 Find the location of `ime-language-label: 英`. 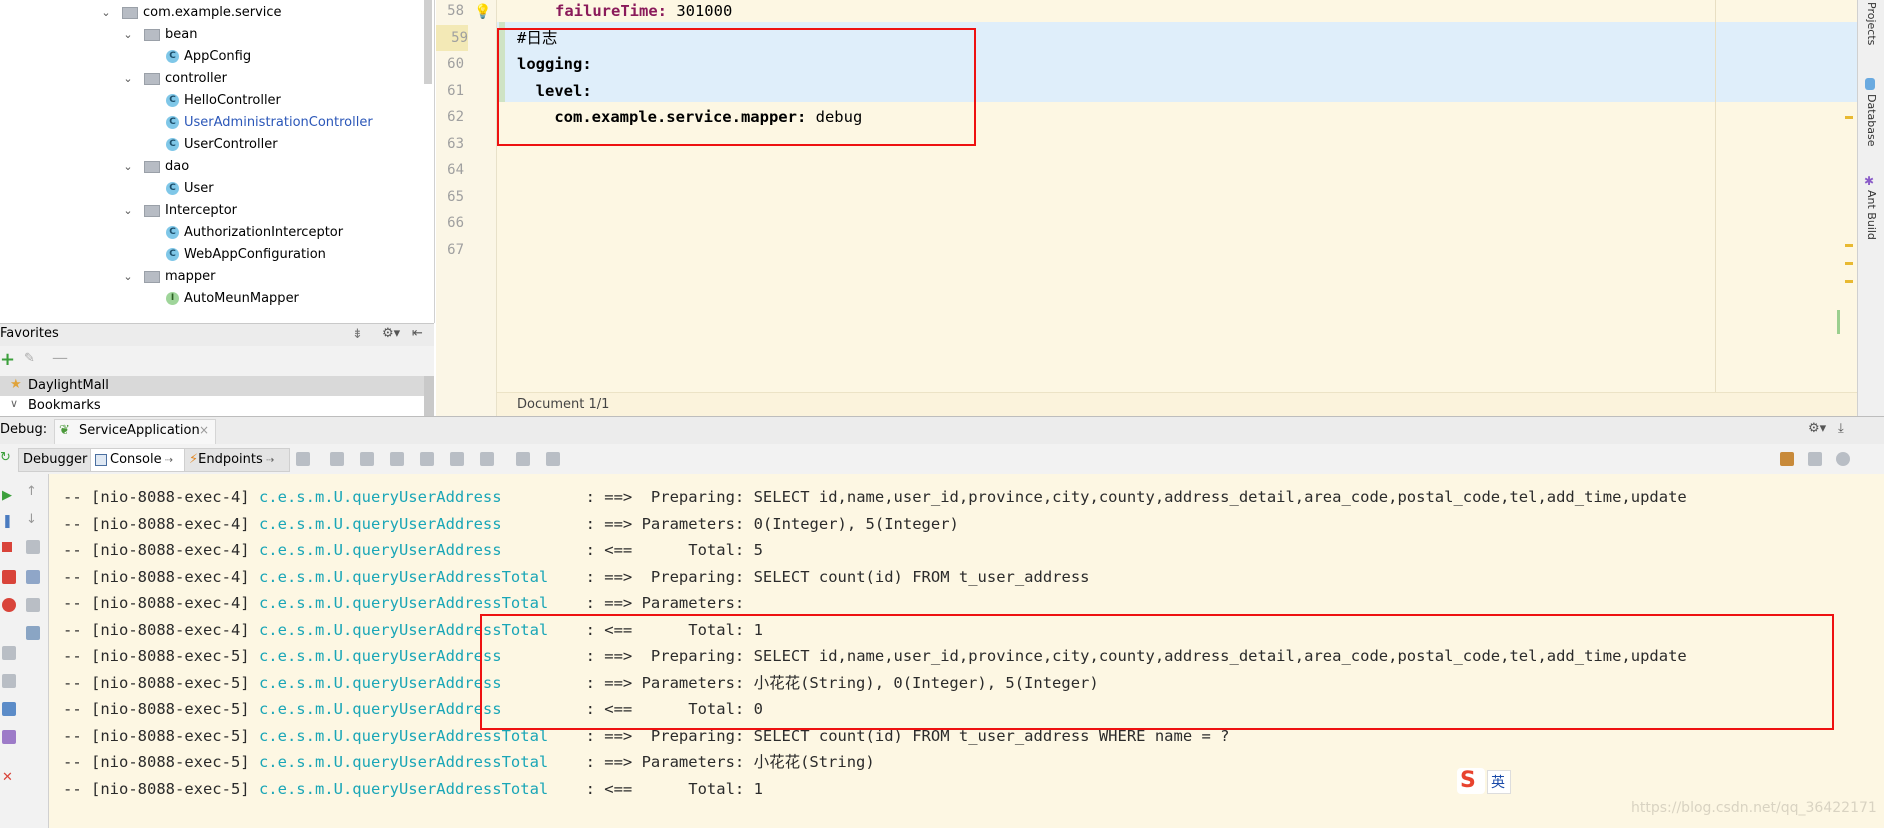

ime-language-label: 英 is located at coordinates (1498, 783).